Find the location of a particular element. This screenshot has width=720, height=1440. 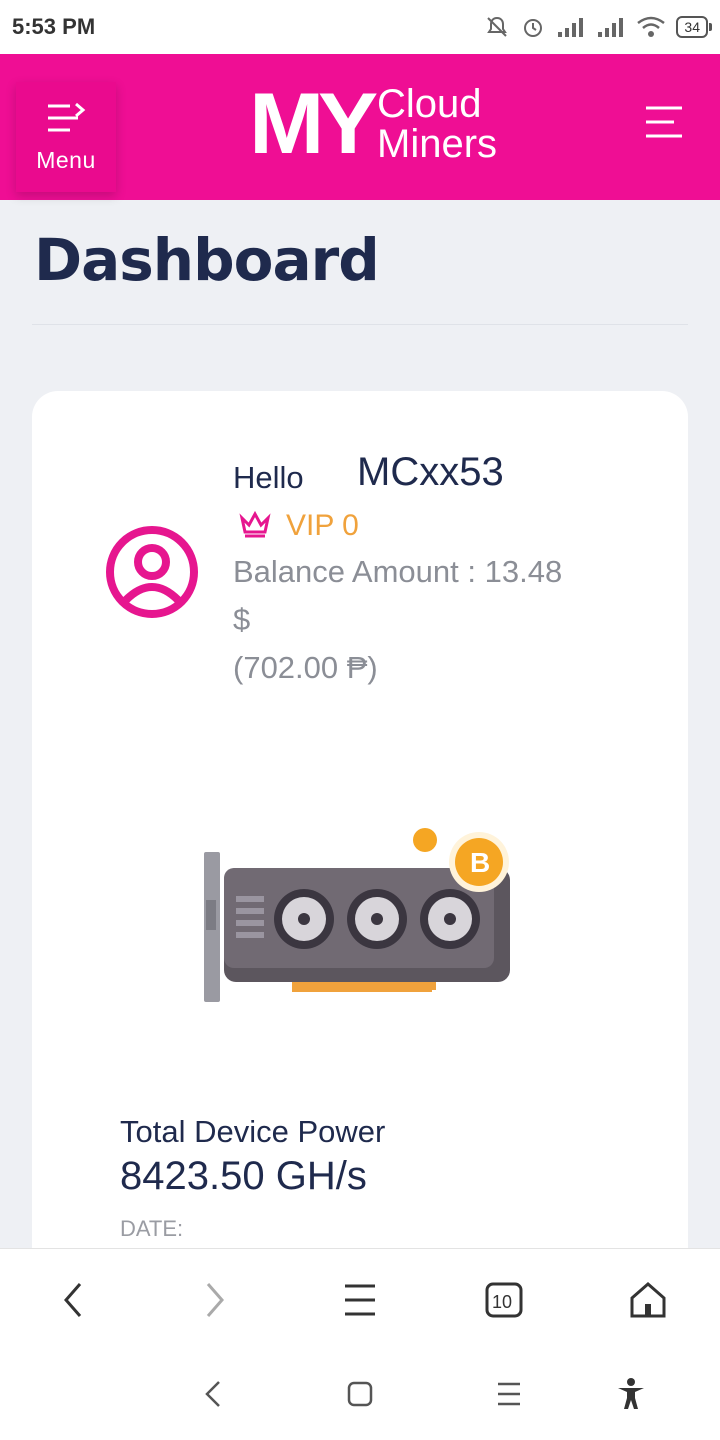

page-title: Dashboard is located at coordinates (207, 260).